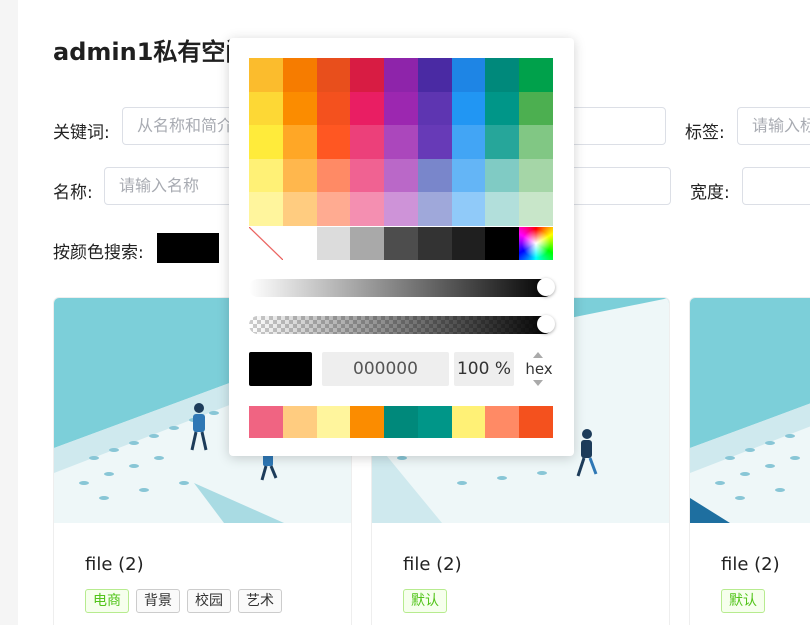  I want to click on card-thumbnail, so click(750, 410).